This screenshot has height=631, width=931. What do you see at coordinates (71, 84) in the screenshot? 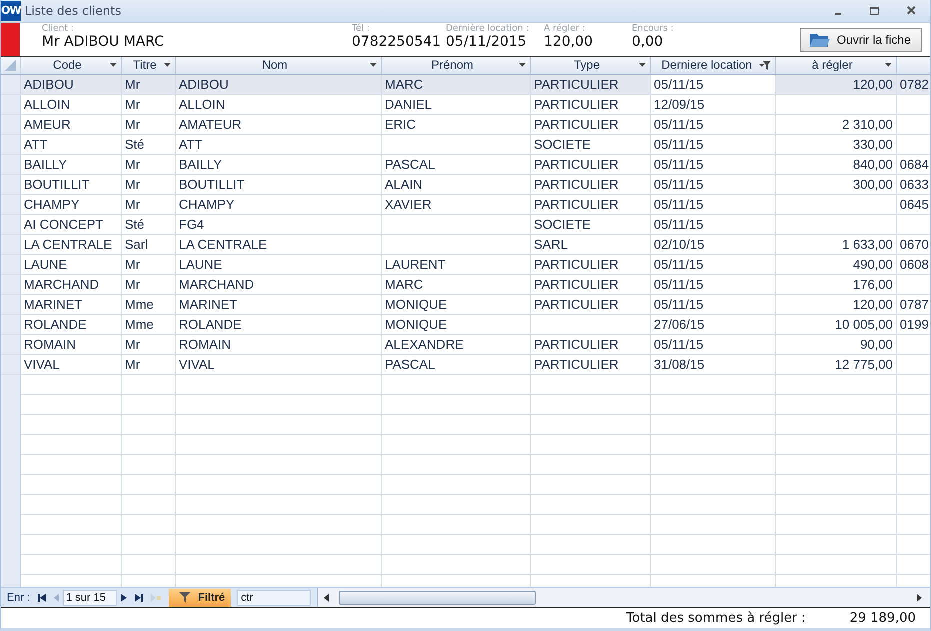
I see `table-cell: ADIBOU` at bounding box center [71, 84].